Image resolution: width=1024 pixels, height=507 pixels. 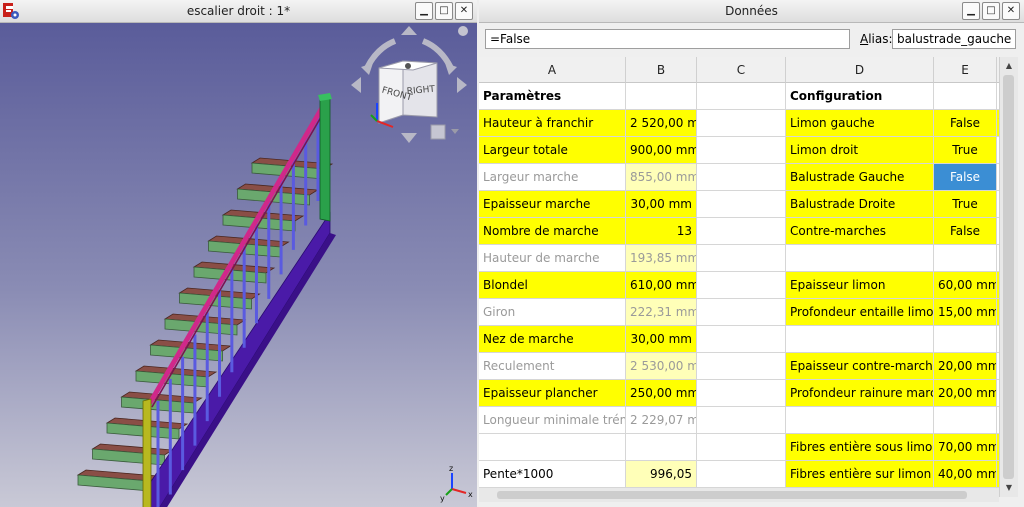 I want to click on column-header-b: B, so click(x=661, y=70).